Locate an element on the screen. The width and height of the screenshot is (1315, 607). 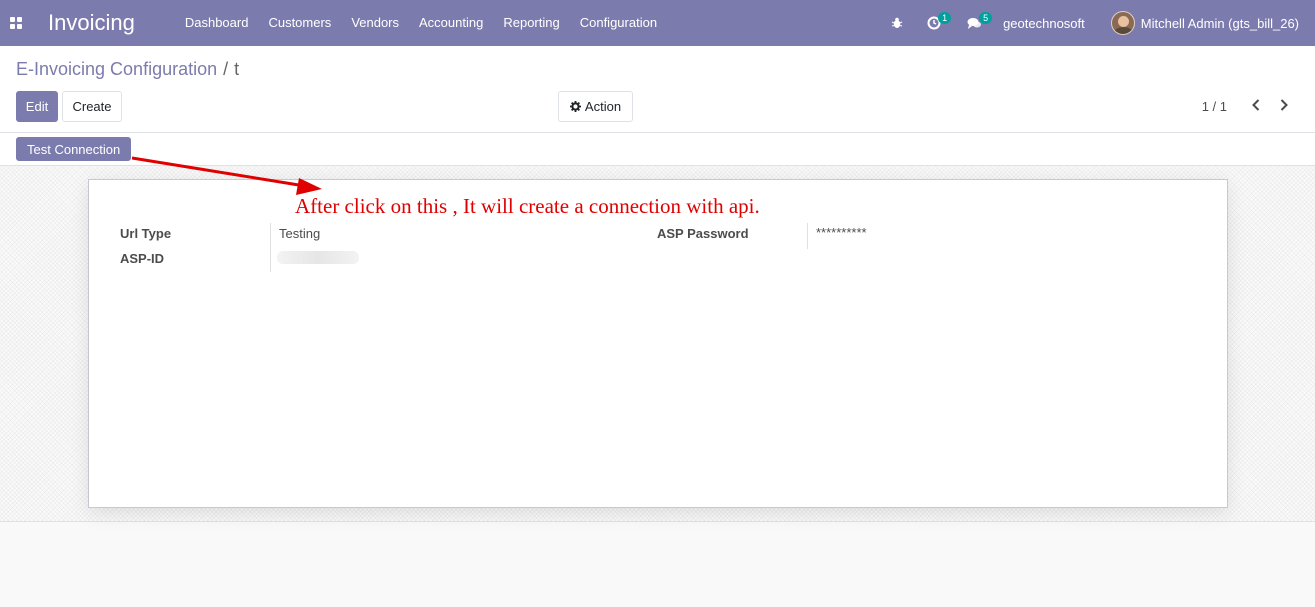
chevron-left-icon is located at coordinates (1256, 105).